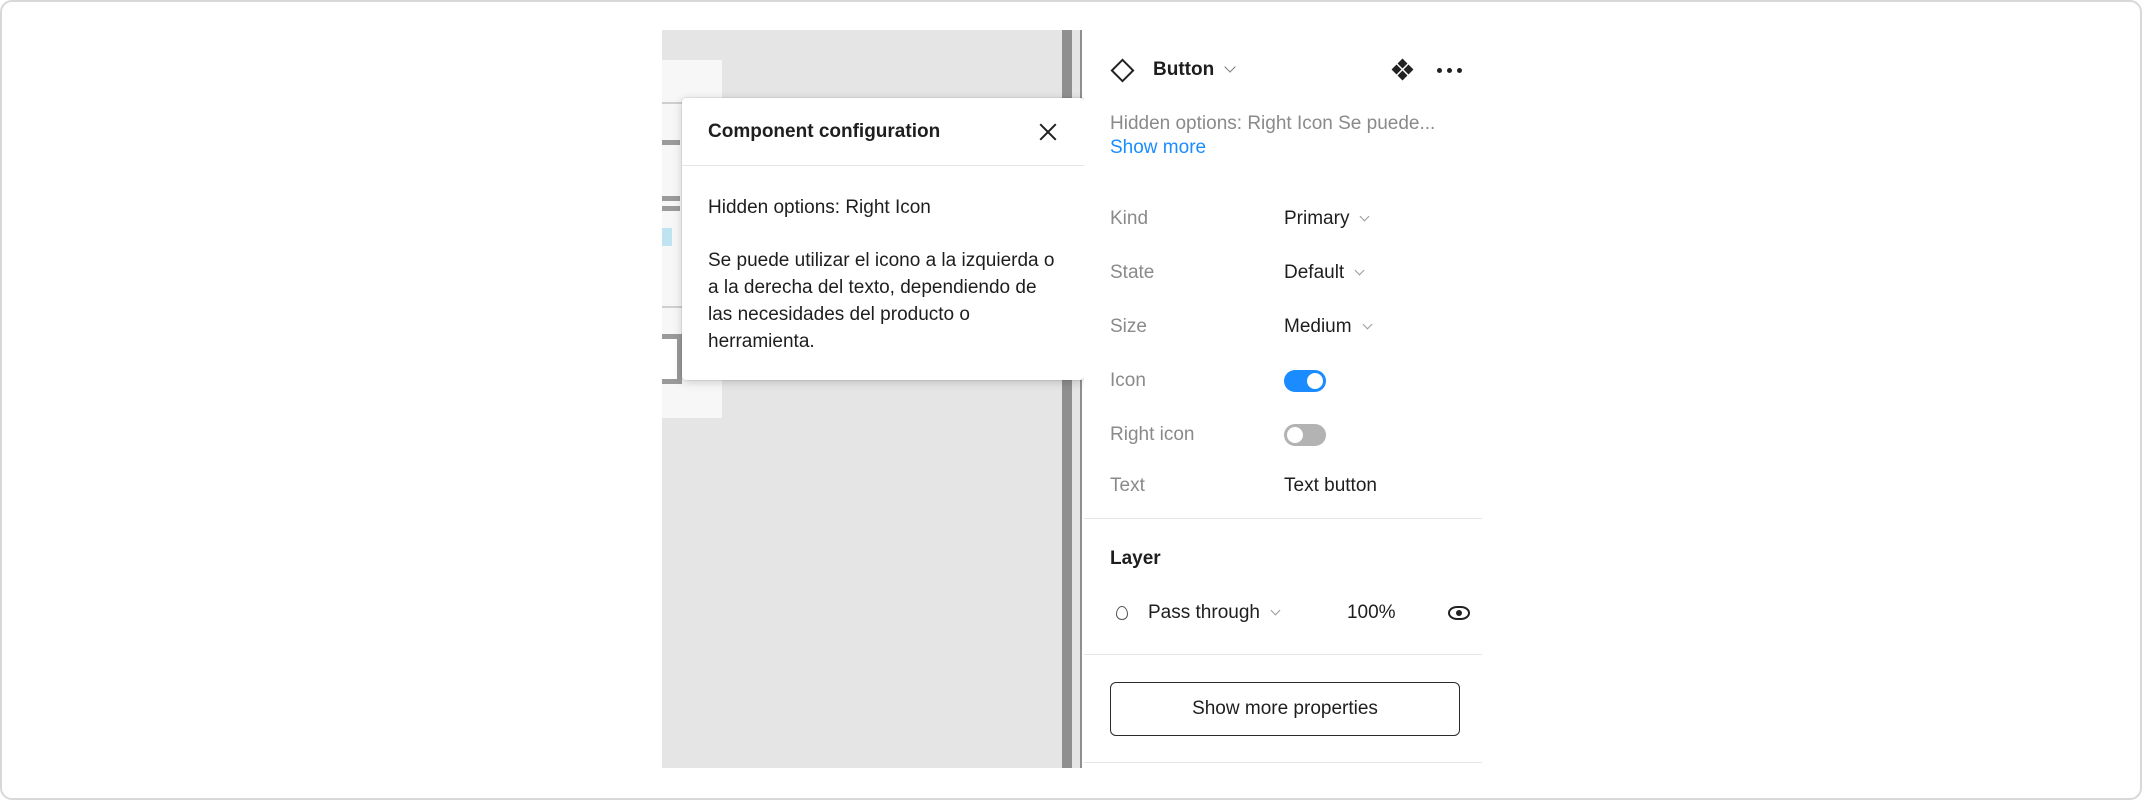  I want to click on show-more-properties-button: Show more properties, so click(1285, 709).